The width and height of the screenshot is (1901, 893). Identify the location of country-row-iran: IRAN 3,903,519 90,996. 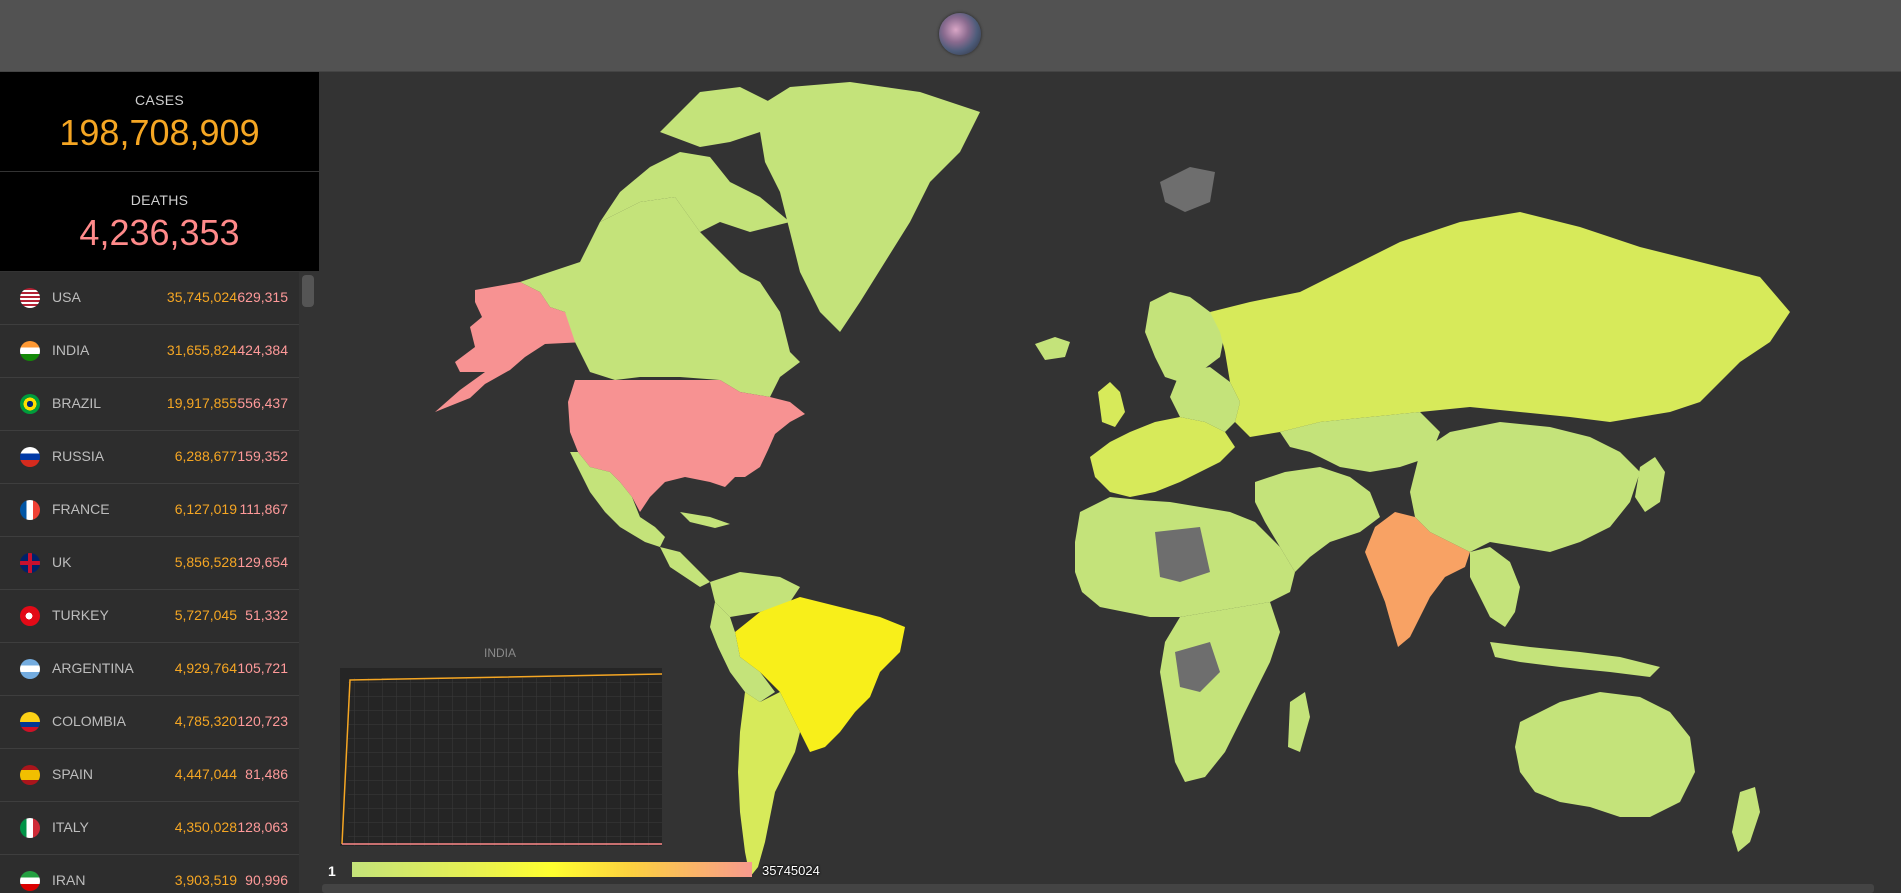
(149, 874).